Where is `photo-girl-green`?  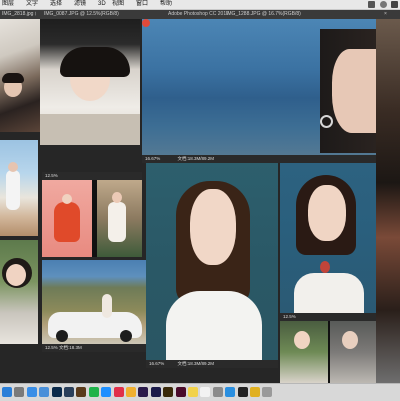
photo-girl-green is located at coordinates (19, 292).